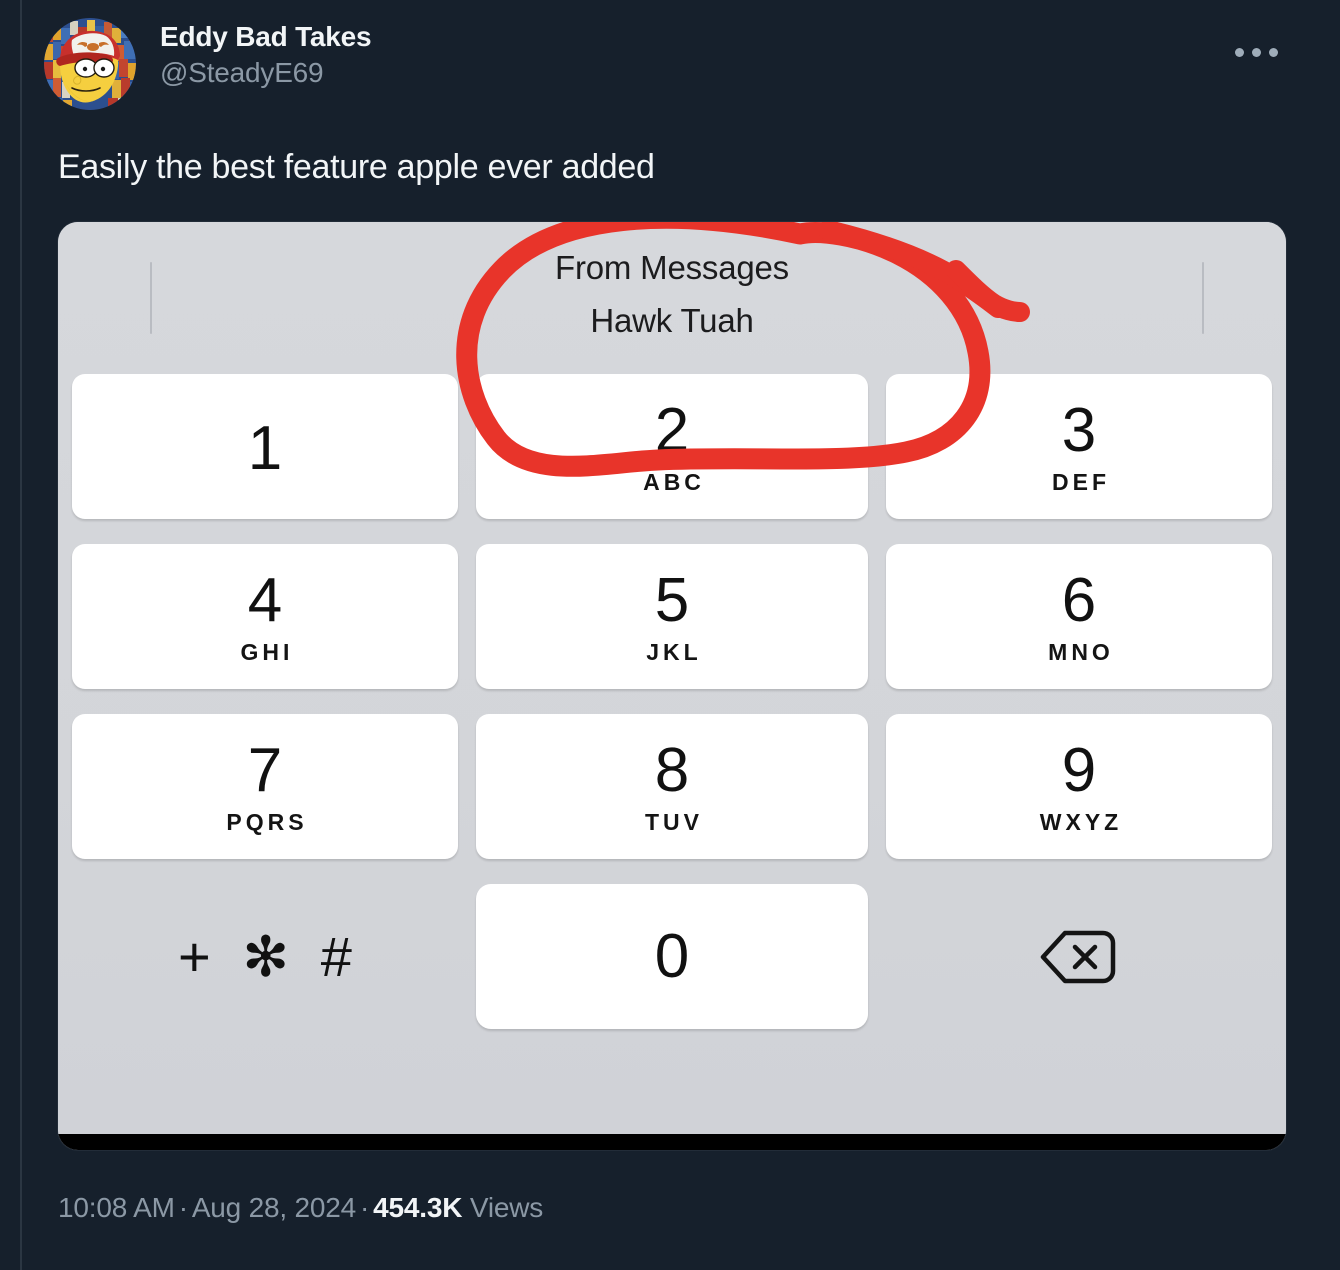 The width and height of the screenshot is (1340, 1270). I want to click on caller-info: From Messages Hawk Tuah, so click(672, 297).